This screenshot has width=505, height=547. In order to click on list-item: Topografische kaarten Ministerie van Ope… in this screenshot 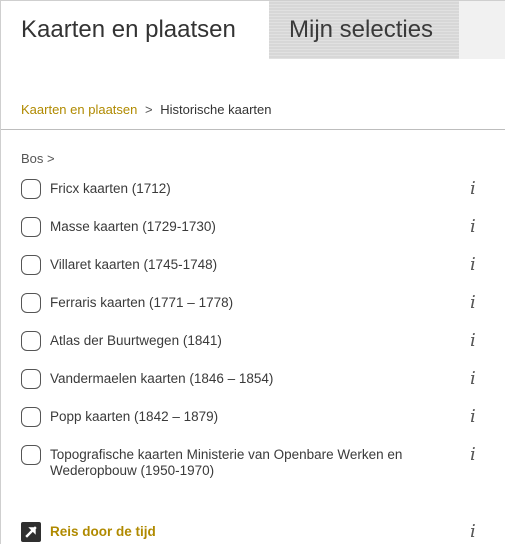, I will do `click(253, 471)`.